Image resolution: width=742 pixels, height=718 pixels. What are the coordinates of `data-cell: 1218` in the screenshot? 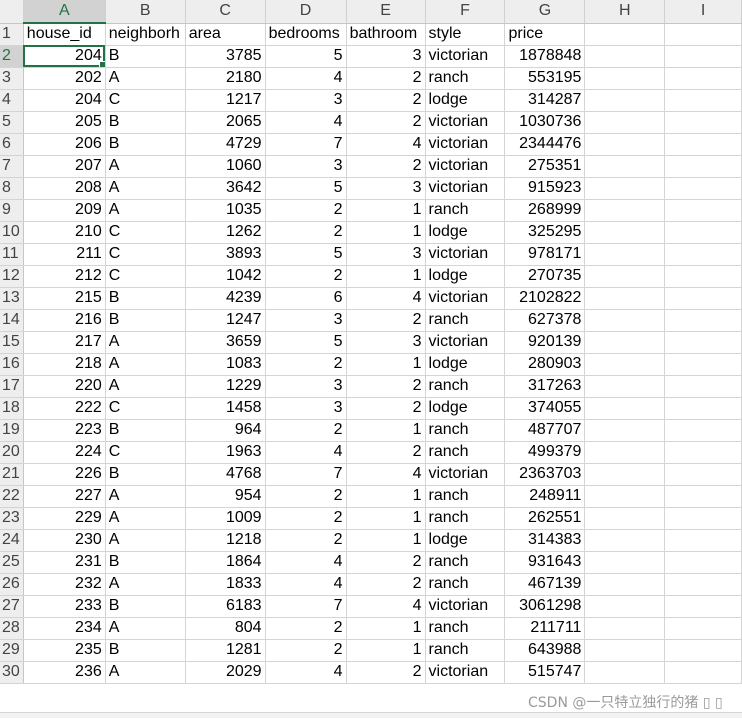 It's located at (225, 540).